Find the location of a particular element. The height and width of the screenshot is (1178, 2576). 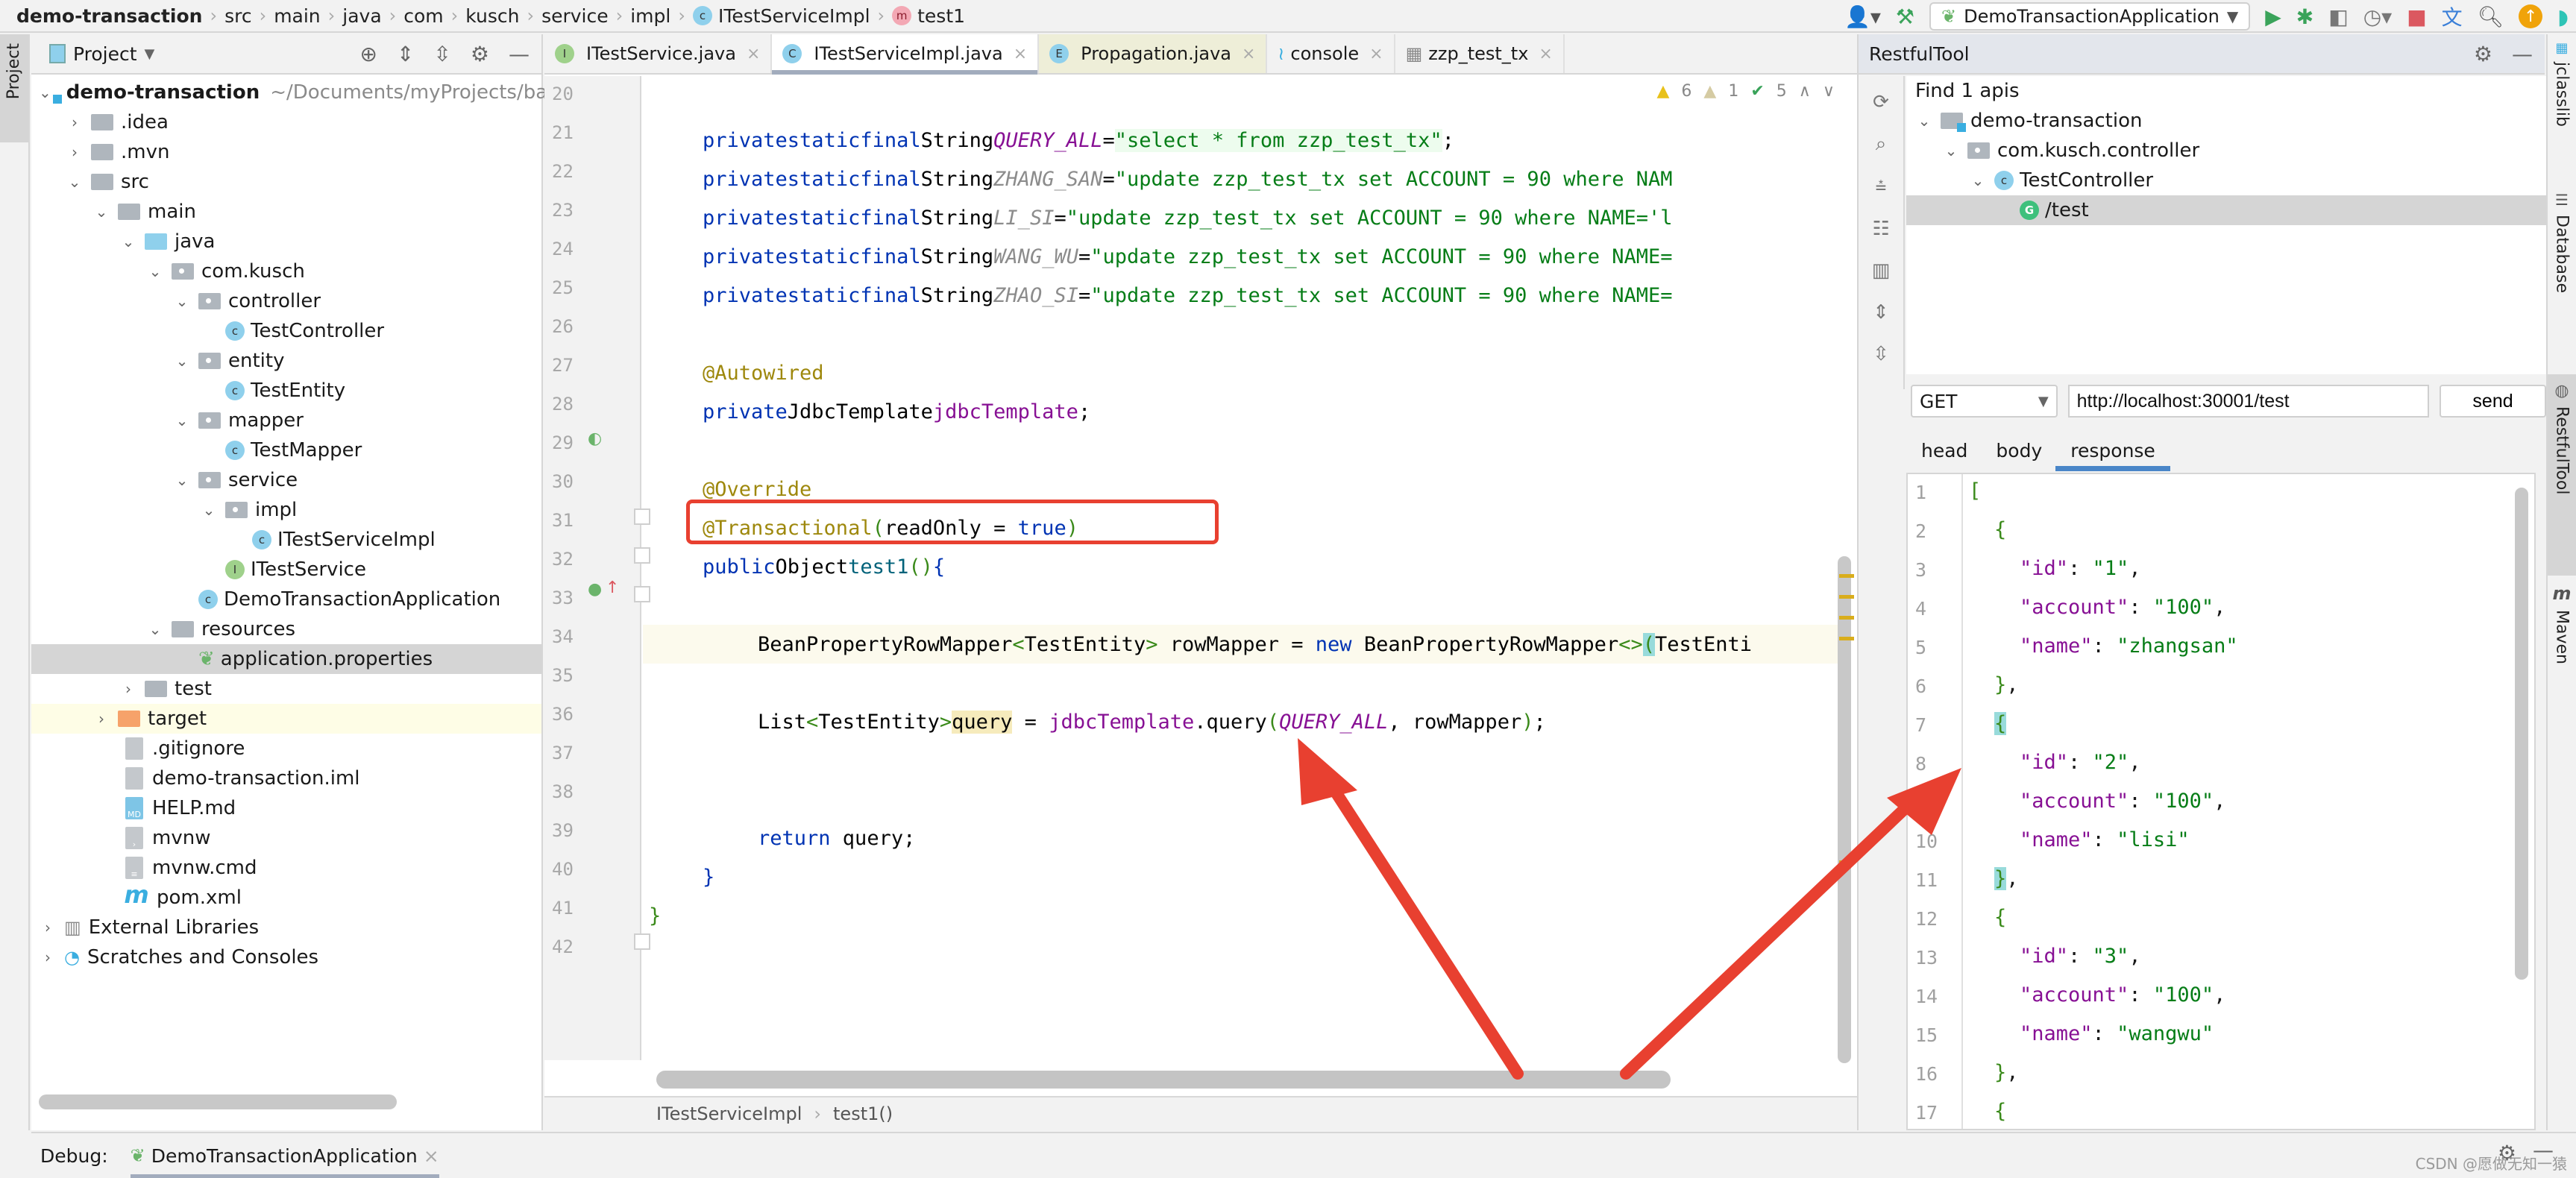

crumb-kusch: kusch is located at coordinates (492, 16).